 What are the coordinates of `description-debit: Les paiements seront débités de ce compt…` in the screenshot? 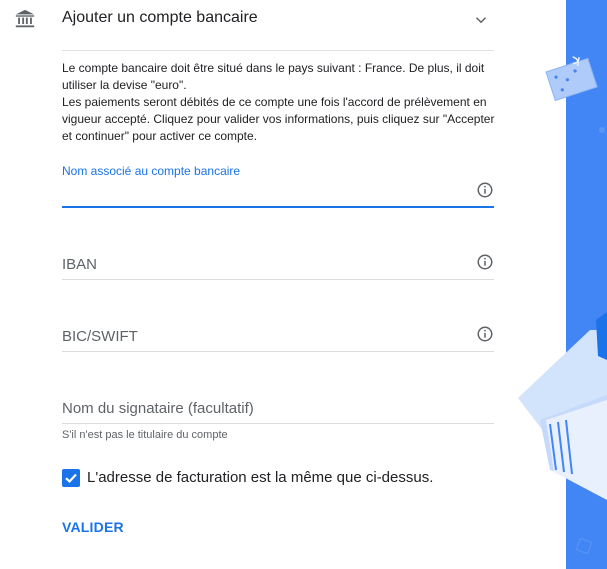 It's located at (278, 119).